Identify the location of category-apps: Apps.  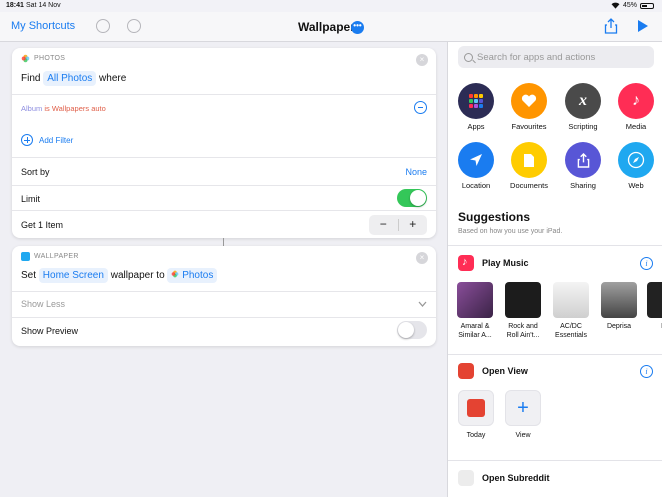
(476, 107).